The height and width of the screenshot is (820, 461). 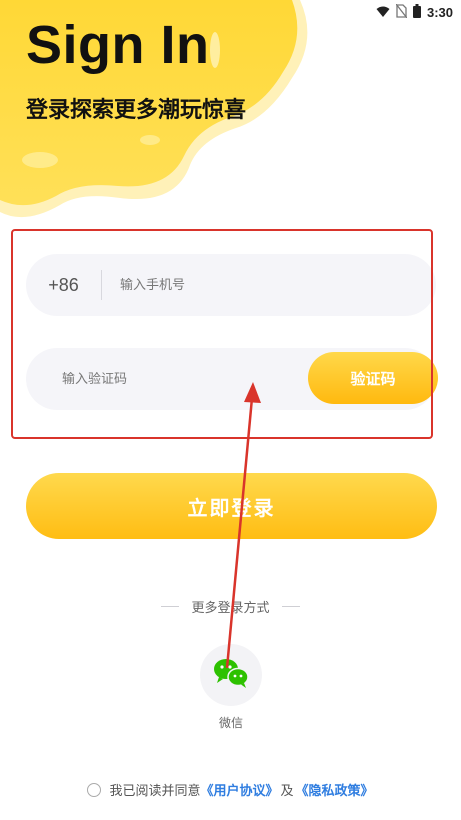 I want to click on login-button: 立即登录, so click(x=231, y=506).